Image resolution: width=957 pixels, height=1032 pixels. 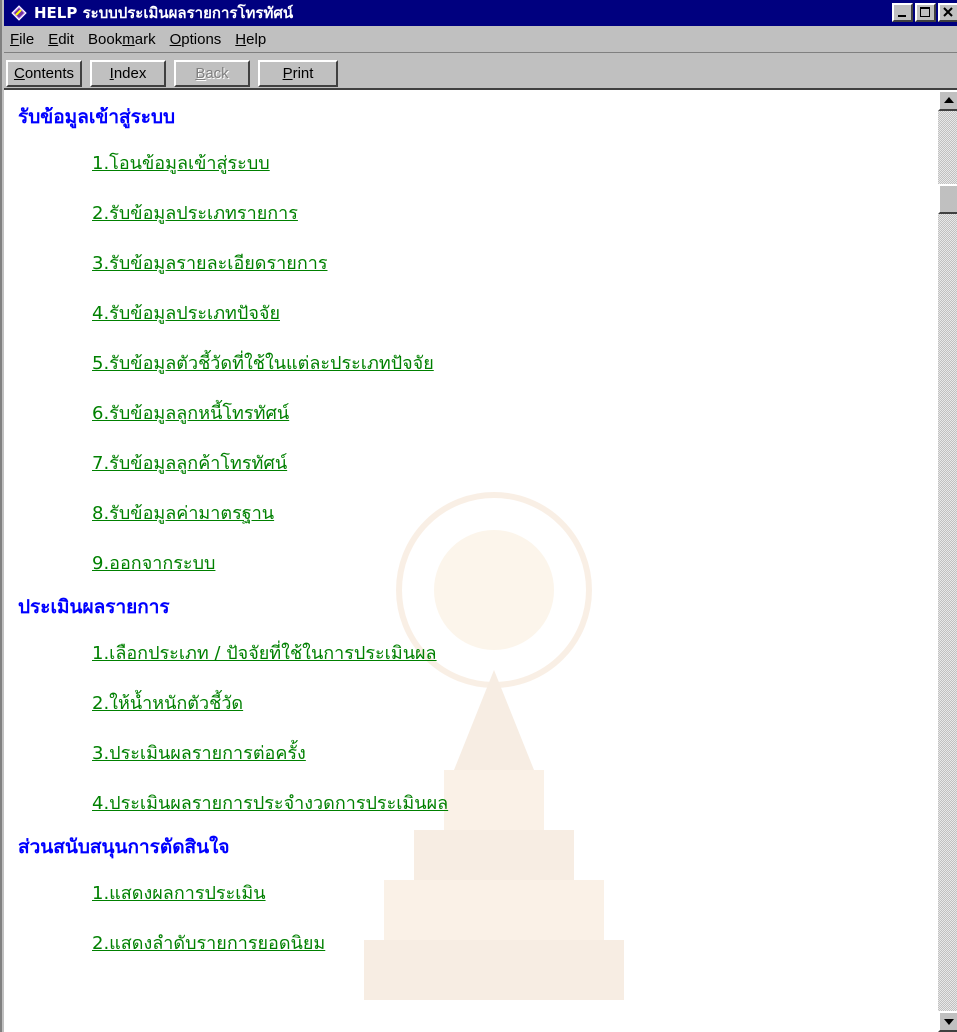 What do you see at coordinates (164, 13) in the screenshot?
I see `window-title: HELP ระบบประเมินผลรายการโทรทัศน์` at bounding box center [164, 13].